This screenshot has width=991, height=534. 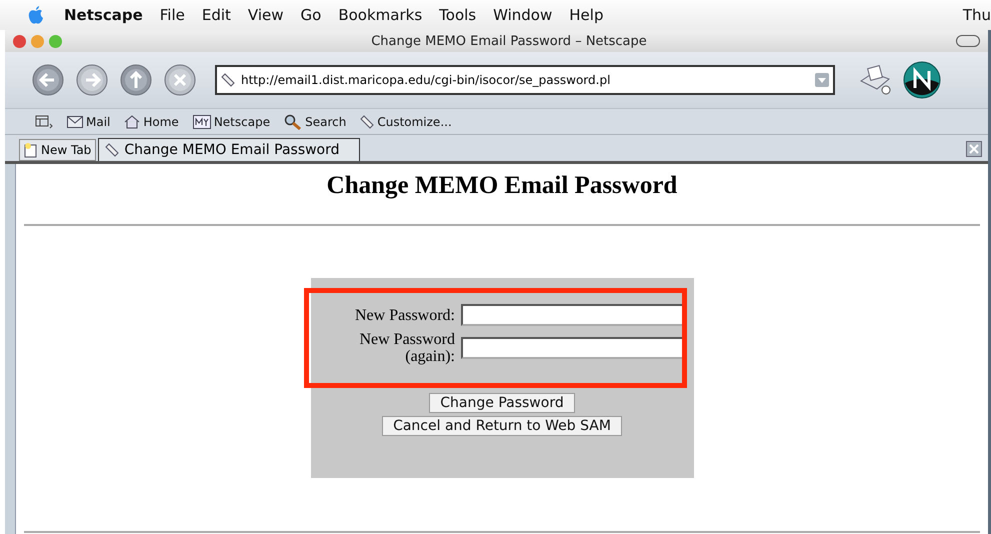 What do you see at coordinates (457, 15) in the screenshot?
I see `menu-item: Tools` at bounding box center [457, 15].